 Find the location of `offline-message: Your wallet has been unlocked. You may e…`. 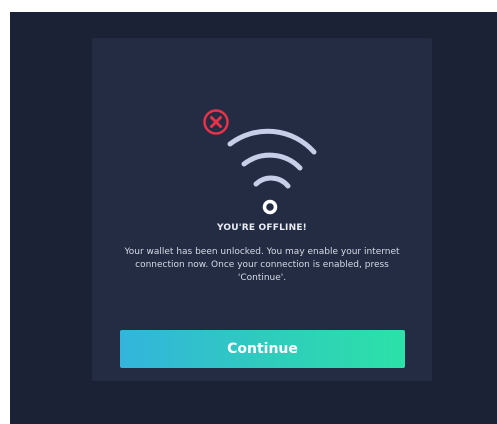

offline-message: Your wallet has been unlocked. You may e… is located at coordinates (262, 265).